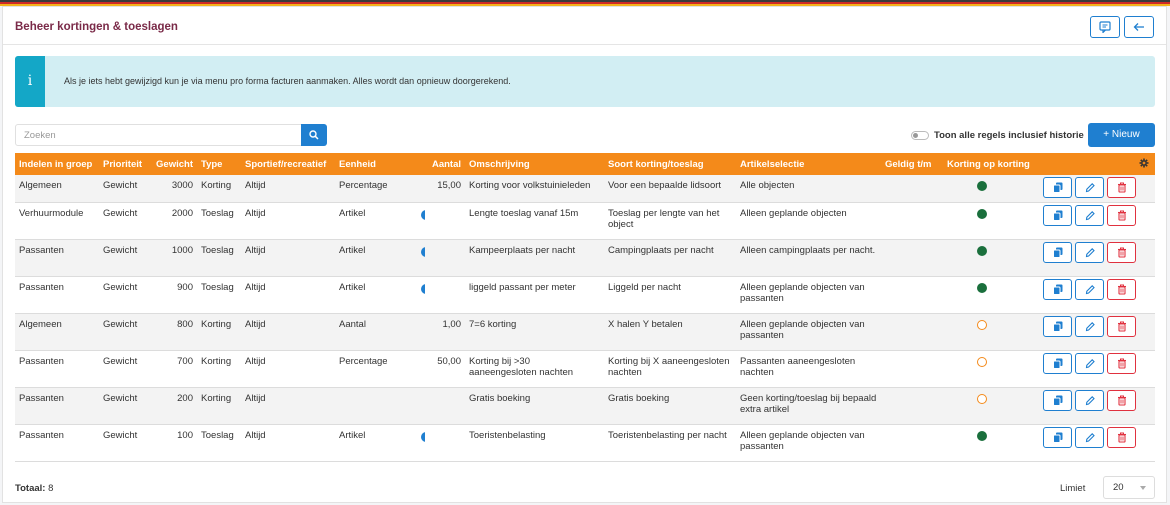 This screenshot has width=1170, height=505. What do you see at coordinates (1139, 27) in the screenshot?
I see `back-button` at bounding box center [1139, 27].